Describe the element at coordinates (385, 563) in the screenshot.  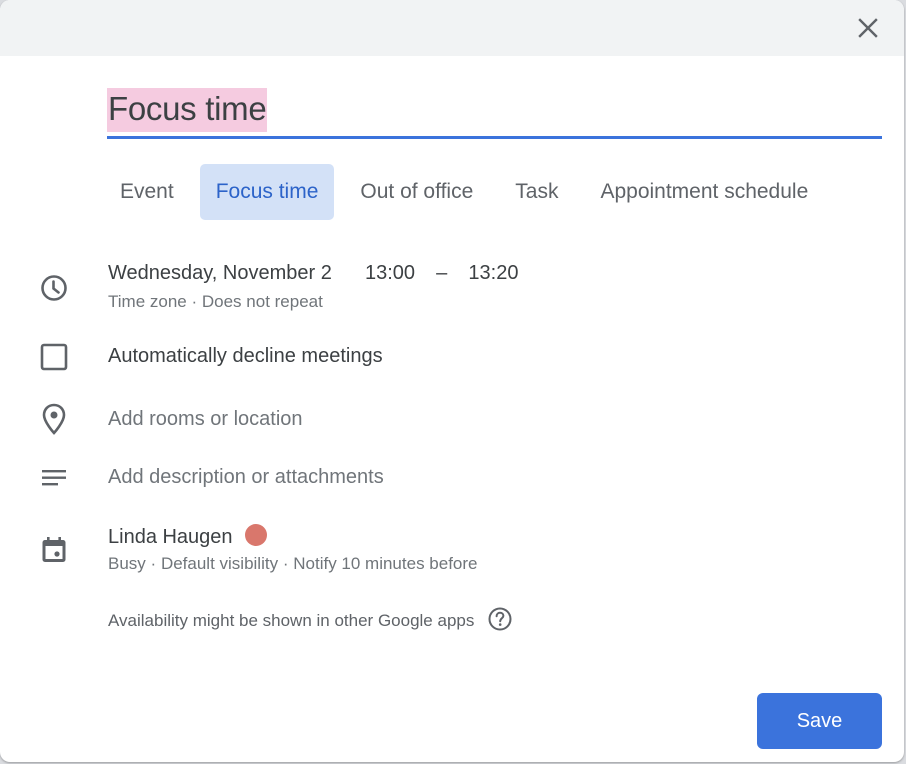
I see `notification-setting: Notify 10 minutes before` at that location.